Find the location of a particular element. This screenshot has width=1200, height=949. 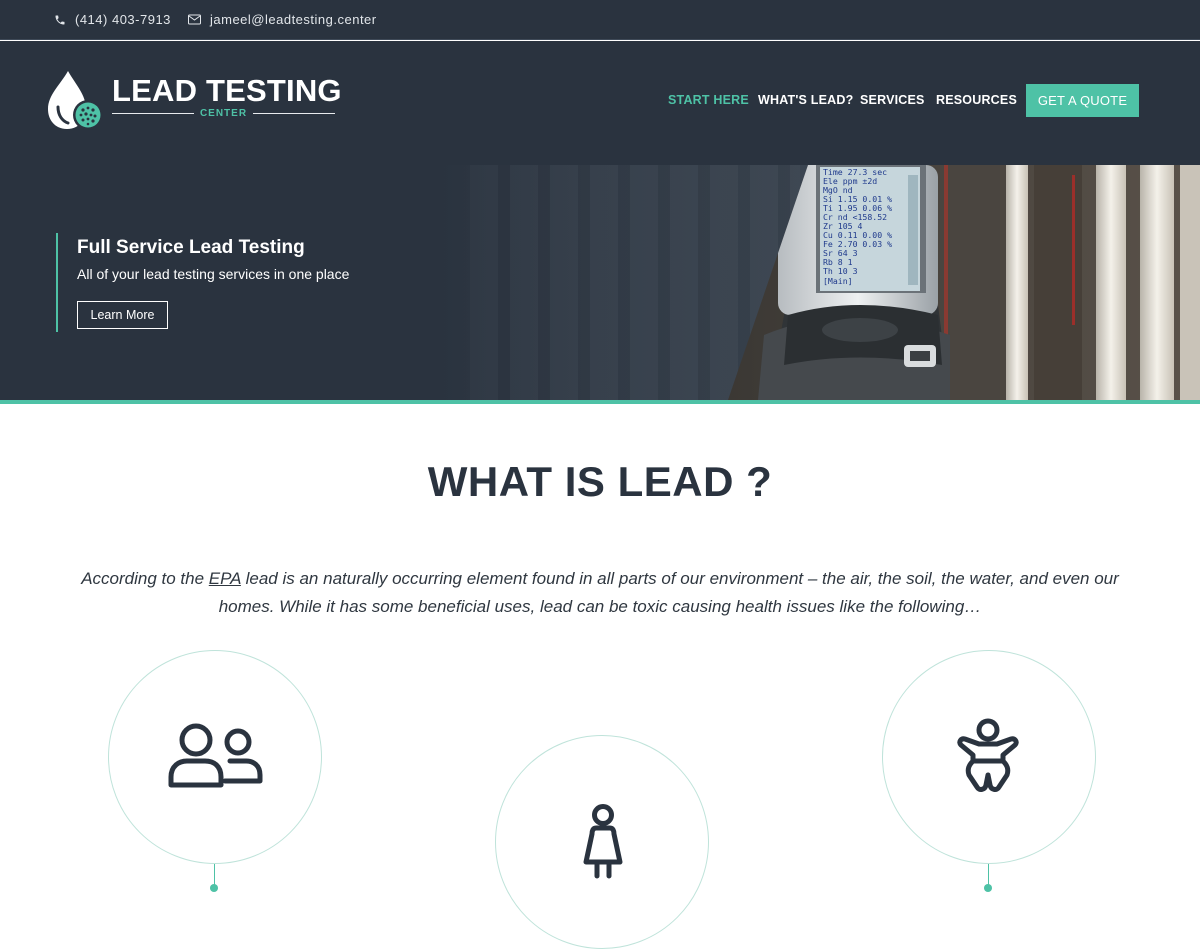

site-logo: LEAD TESTING CENTER is located at coordinates (196, 101).